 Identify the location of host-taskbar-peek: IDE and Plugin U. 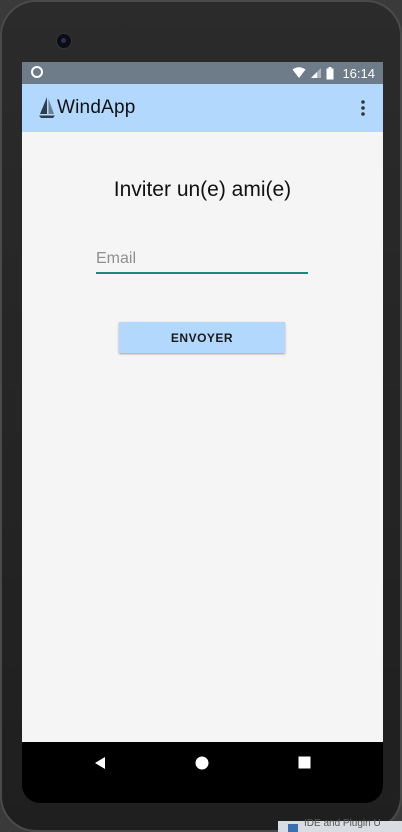
(340, 825).